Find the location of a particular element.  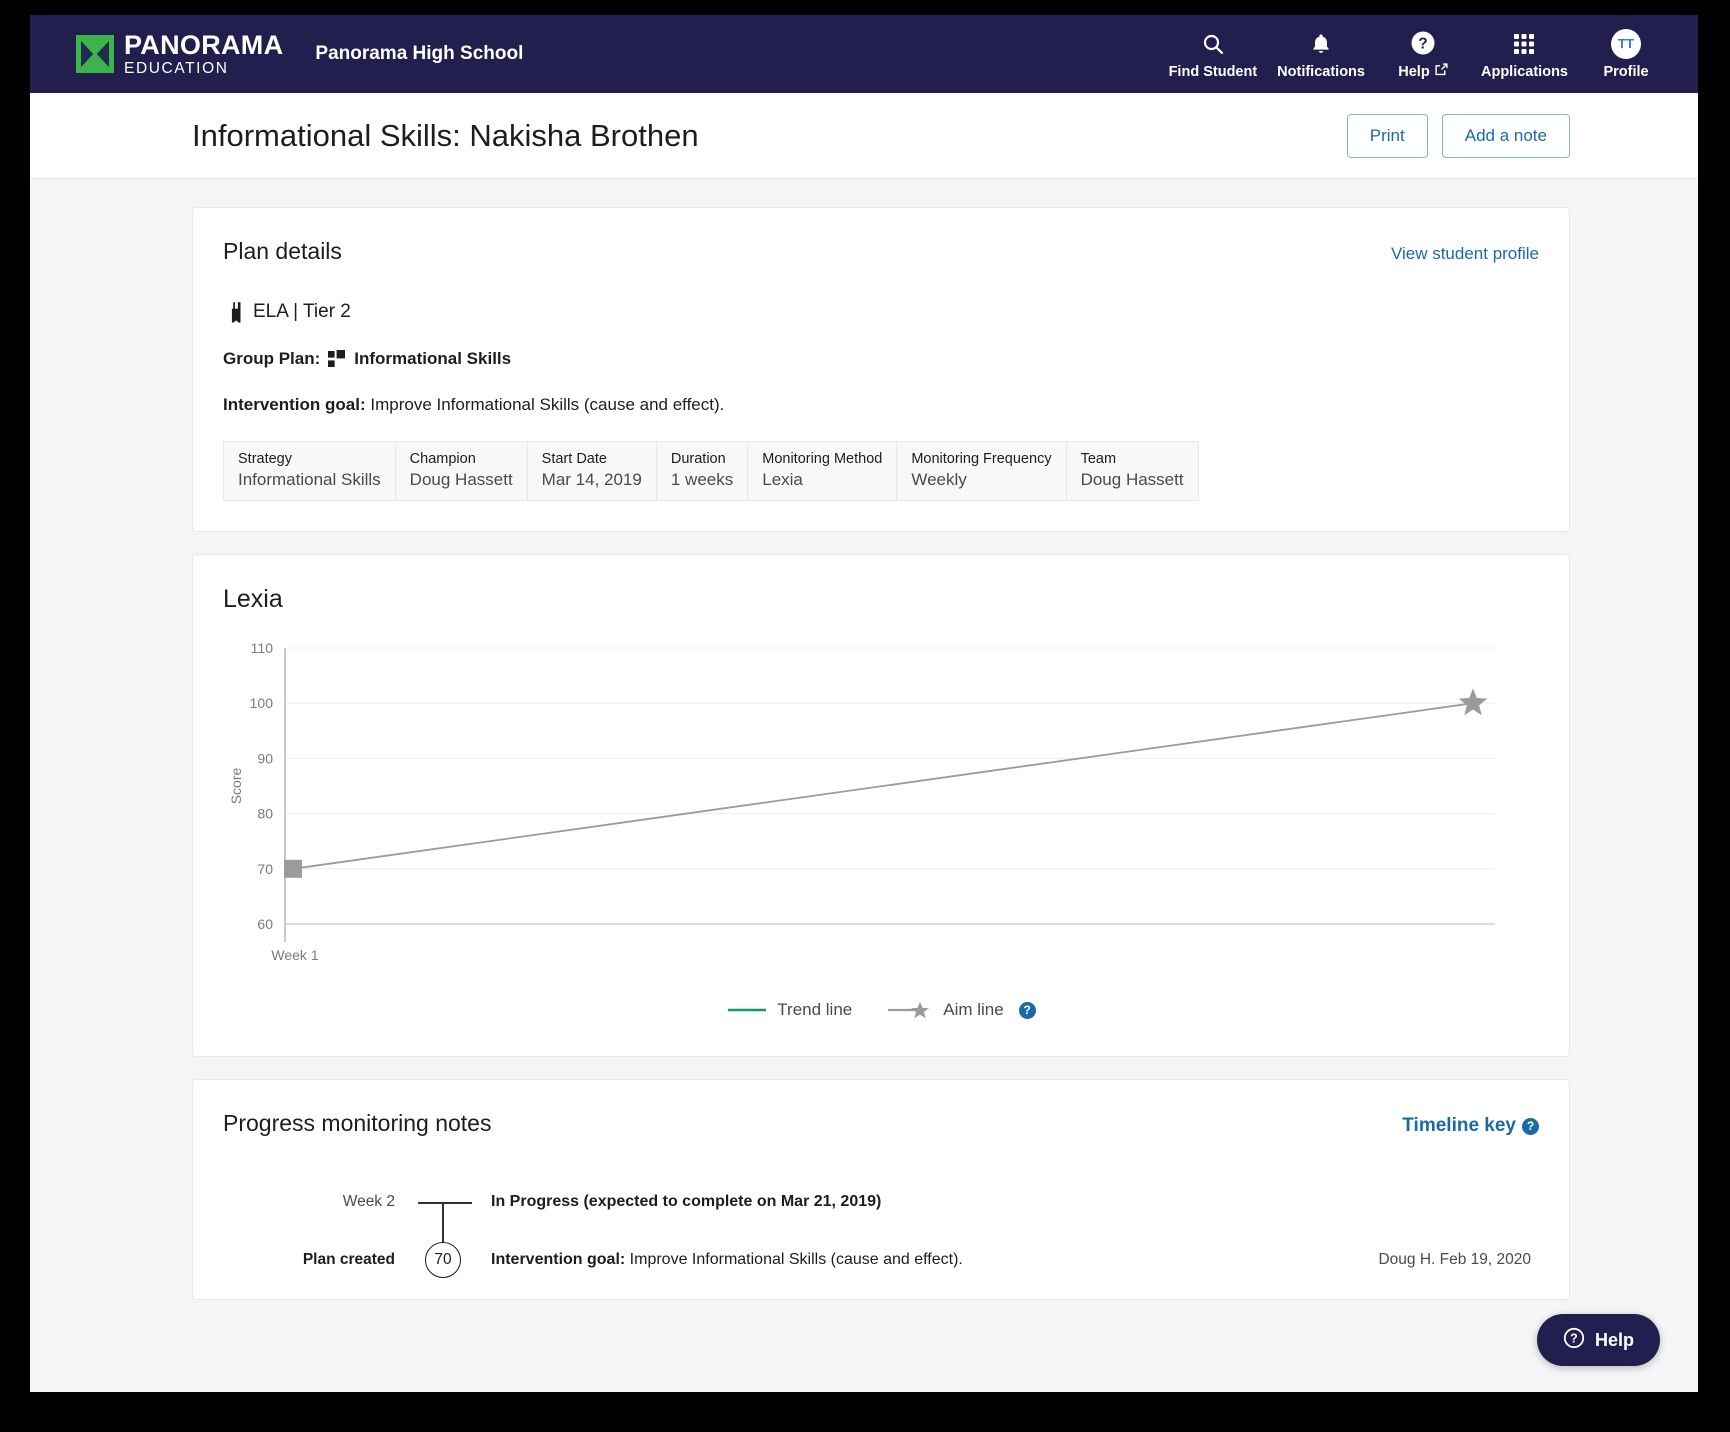

timeline-goal-label: Intervention goal: is located at coordinates (558, 1259).